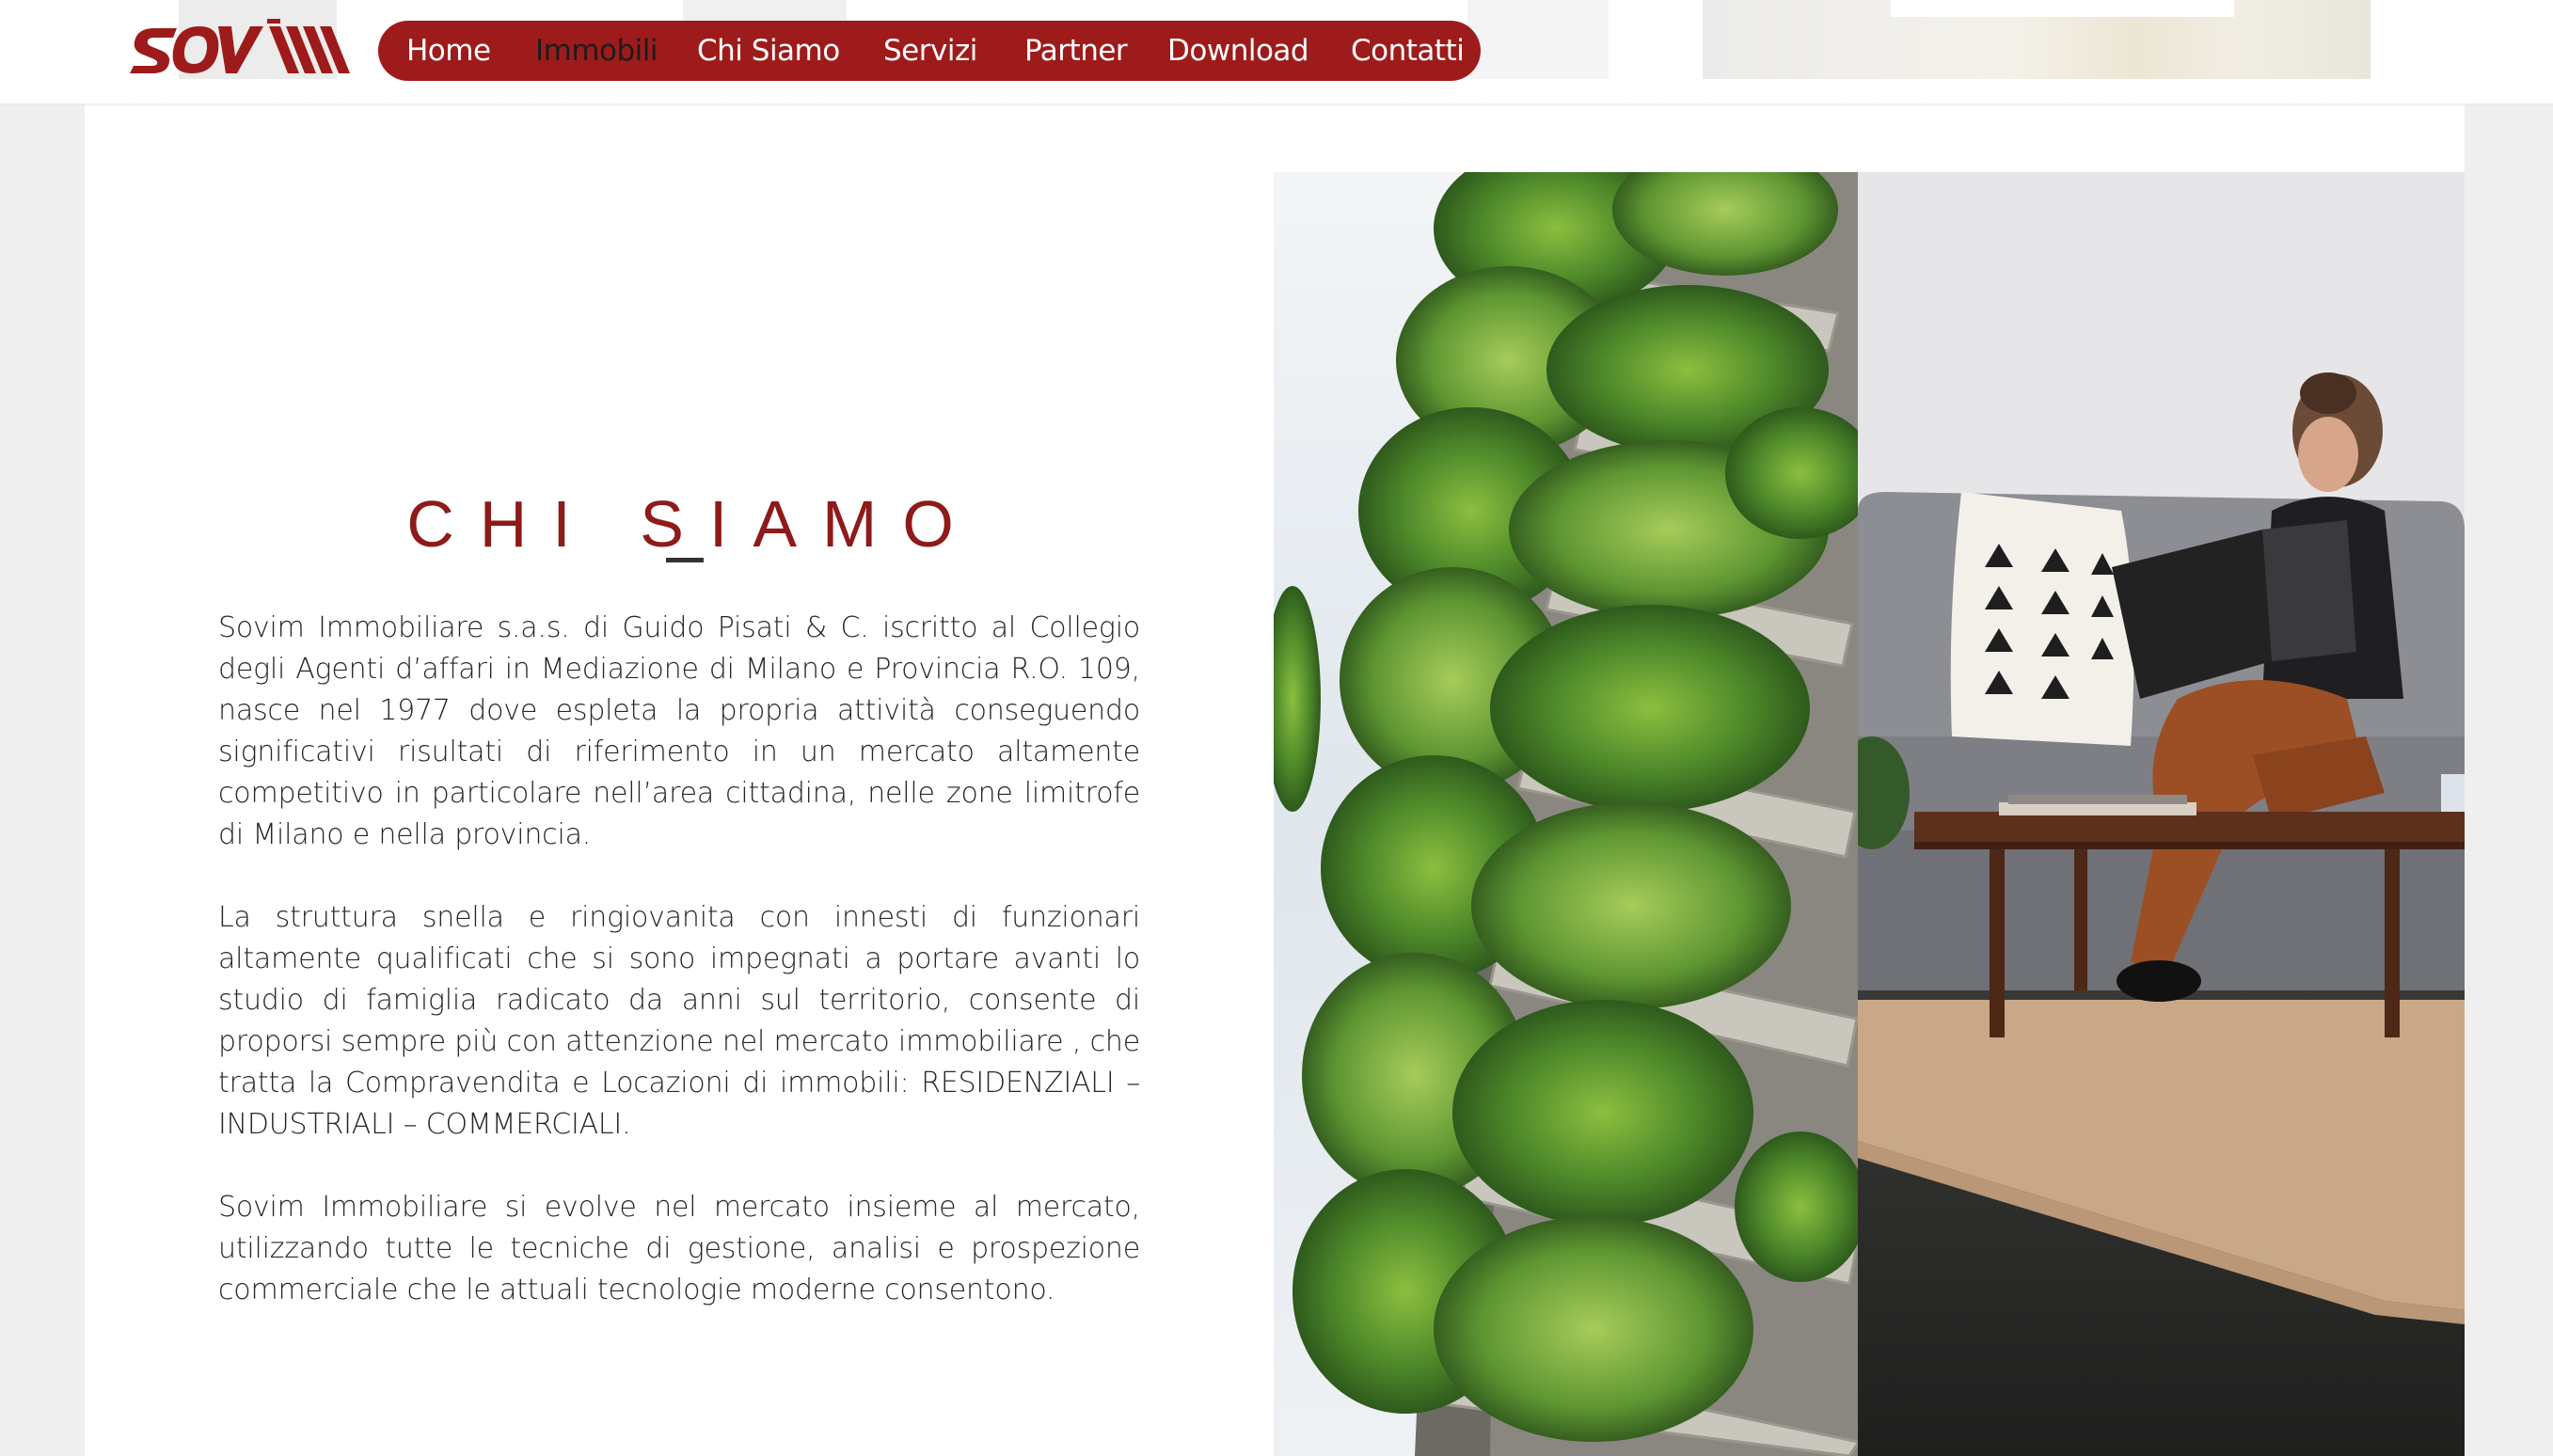 The image size is (2553, 1456). What do you see at coordinates (1238, 51) in the screenshot?
I see `nav-download: Download` at bounding box center [1238, 51].